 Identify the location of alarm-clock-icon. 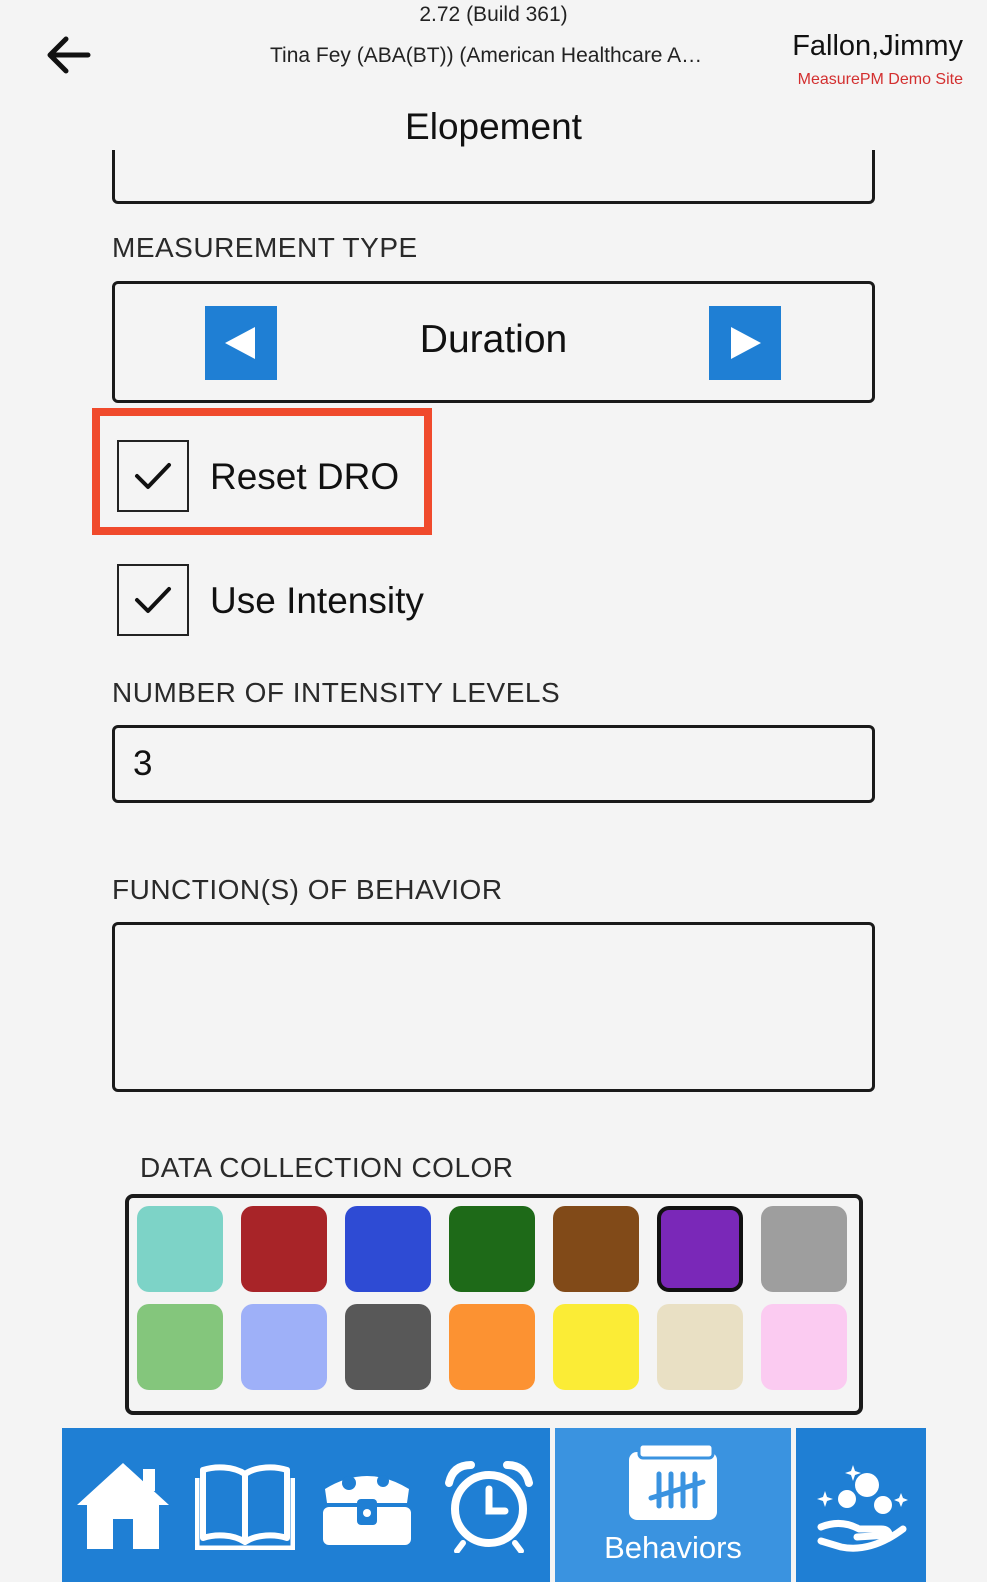
(489, 1507).